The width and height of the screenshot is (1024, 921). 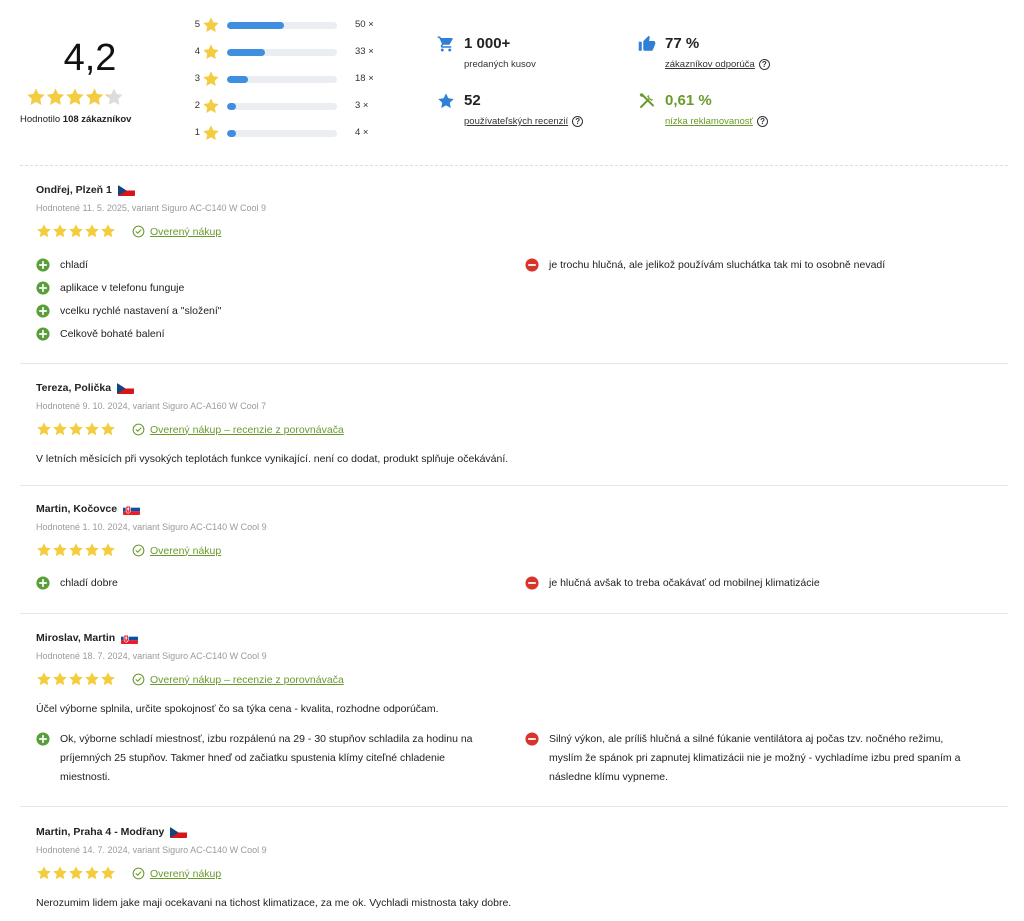 I want to click on distribution-count: 4 ×, so click(x=362, y=132).